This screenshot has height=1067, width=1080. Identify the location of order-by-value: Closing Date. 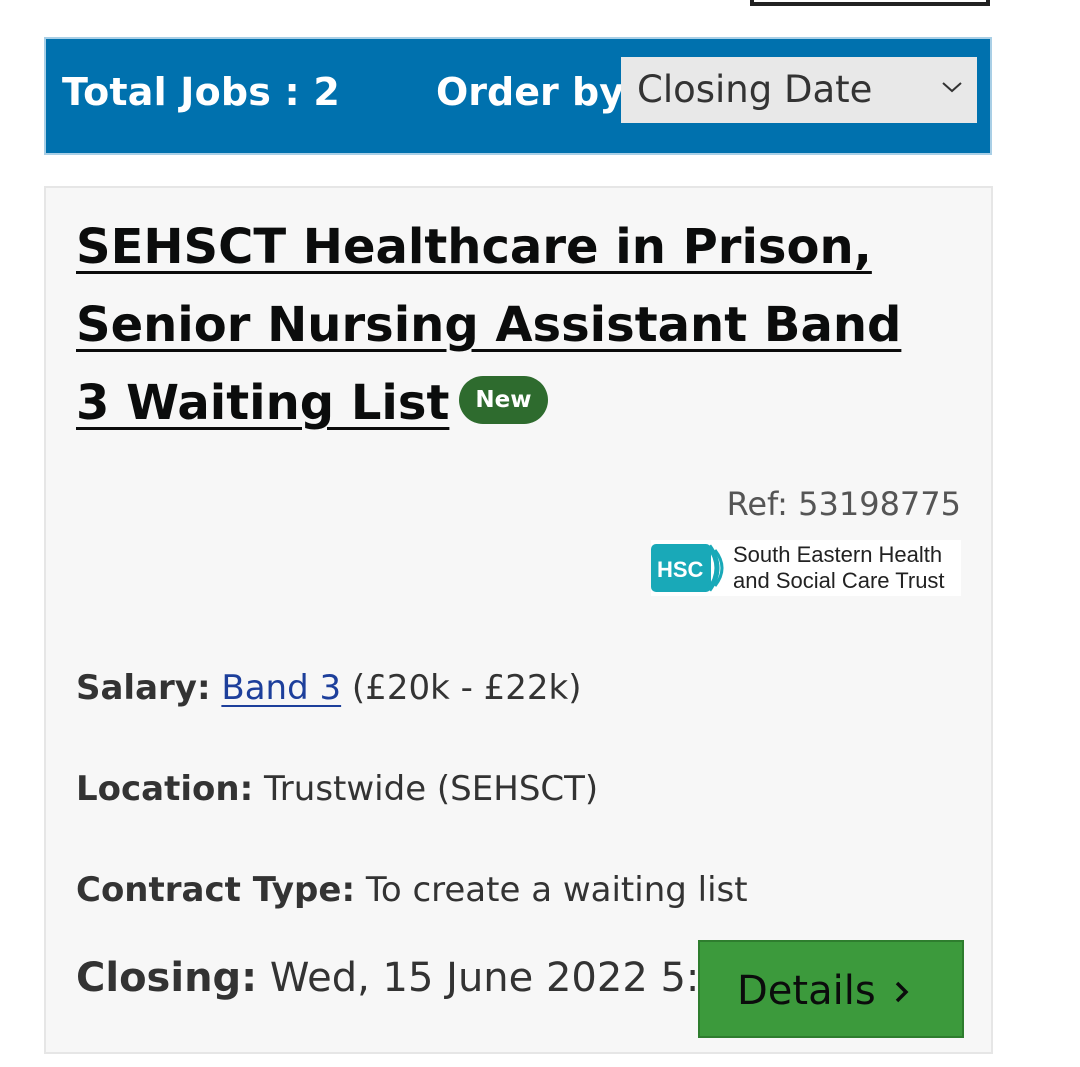
(755, 89).